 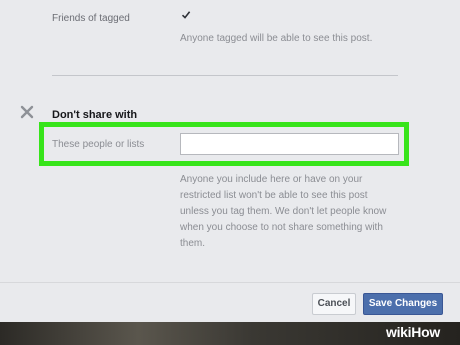 I want to click on footer-divider, so click(x=230, y=282).